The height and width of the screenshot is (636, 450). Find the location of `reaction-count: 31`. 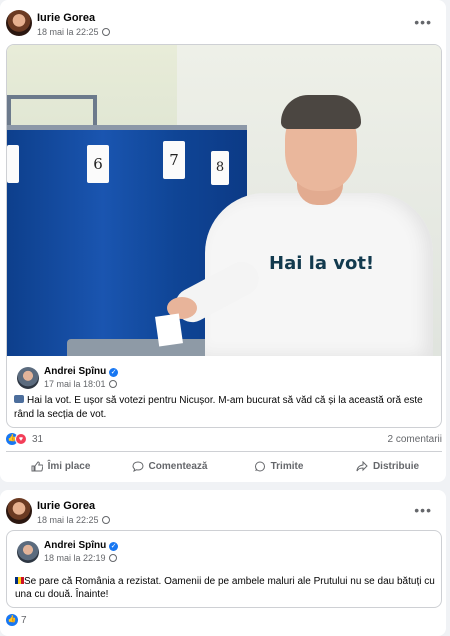

reaction-count: 31 is located at coordinates (37, 439).